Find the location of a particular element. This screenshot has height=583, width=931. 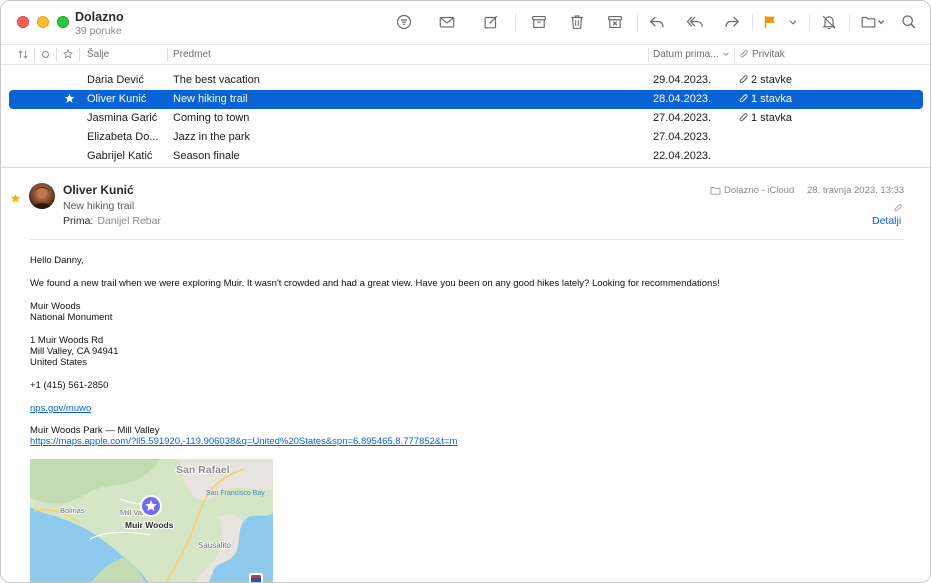

attachment-indicator is located at coordinates (899, 206).